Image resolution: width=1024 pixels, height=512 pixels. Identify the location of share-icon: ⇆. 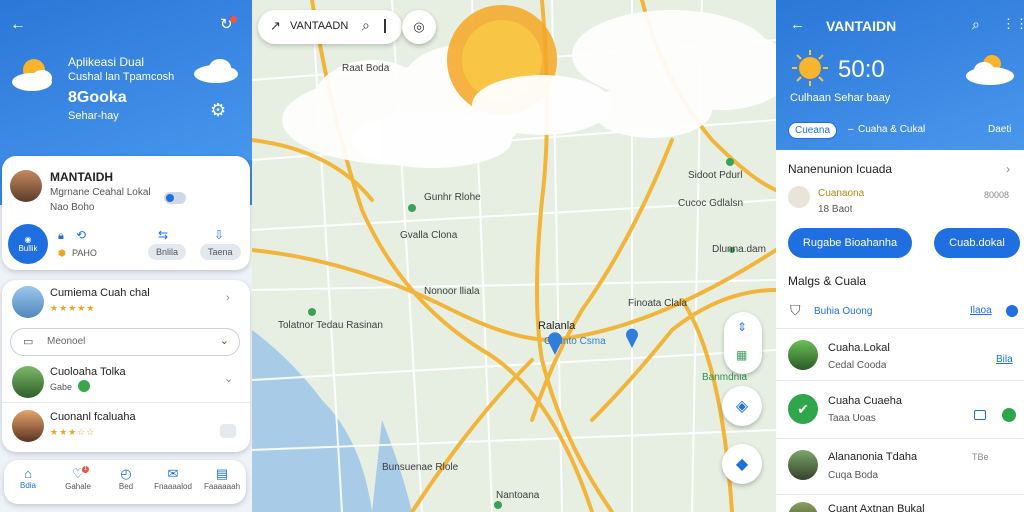
(163, 235).